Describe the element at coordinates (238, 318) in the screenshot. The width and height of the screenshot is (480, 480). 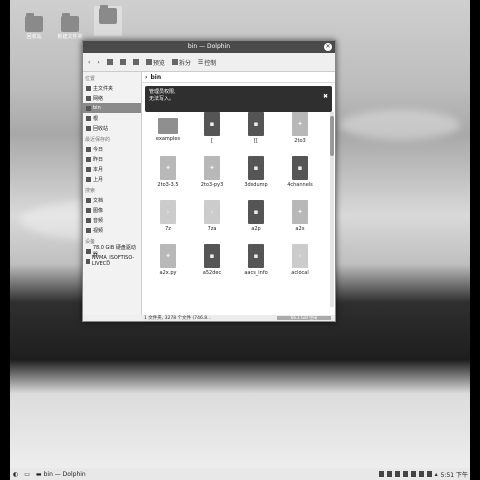
I see `status-bar: 1 文件夹, 3278 个文件 (746.8... 66.1 GiB 空闲` at that location.